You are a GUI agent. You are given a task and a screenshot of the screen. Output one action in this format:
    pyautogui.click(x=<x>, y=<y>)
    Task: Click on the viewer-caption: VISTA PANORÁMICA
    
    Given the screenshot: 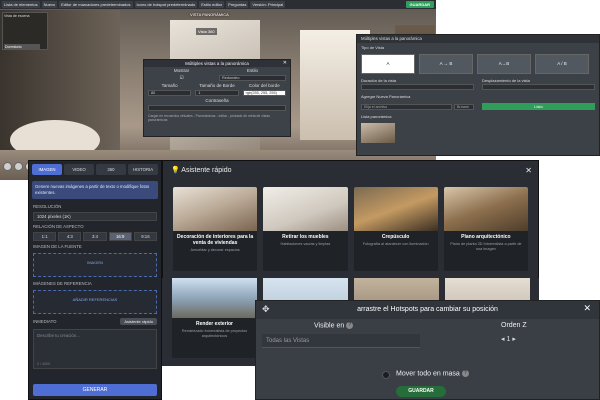 What is the action you would take?
    pyautogui.click(x=209, y=14)
    